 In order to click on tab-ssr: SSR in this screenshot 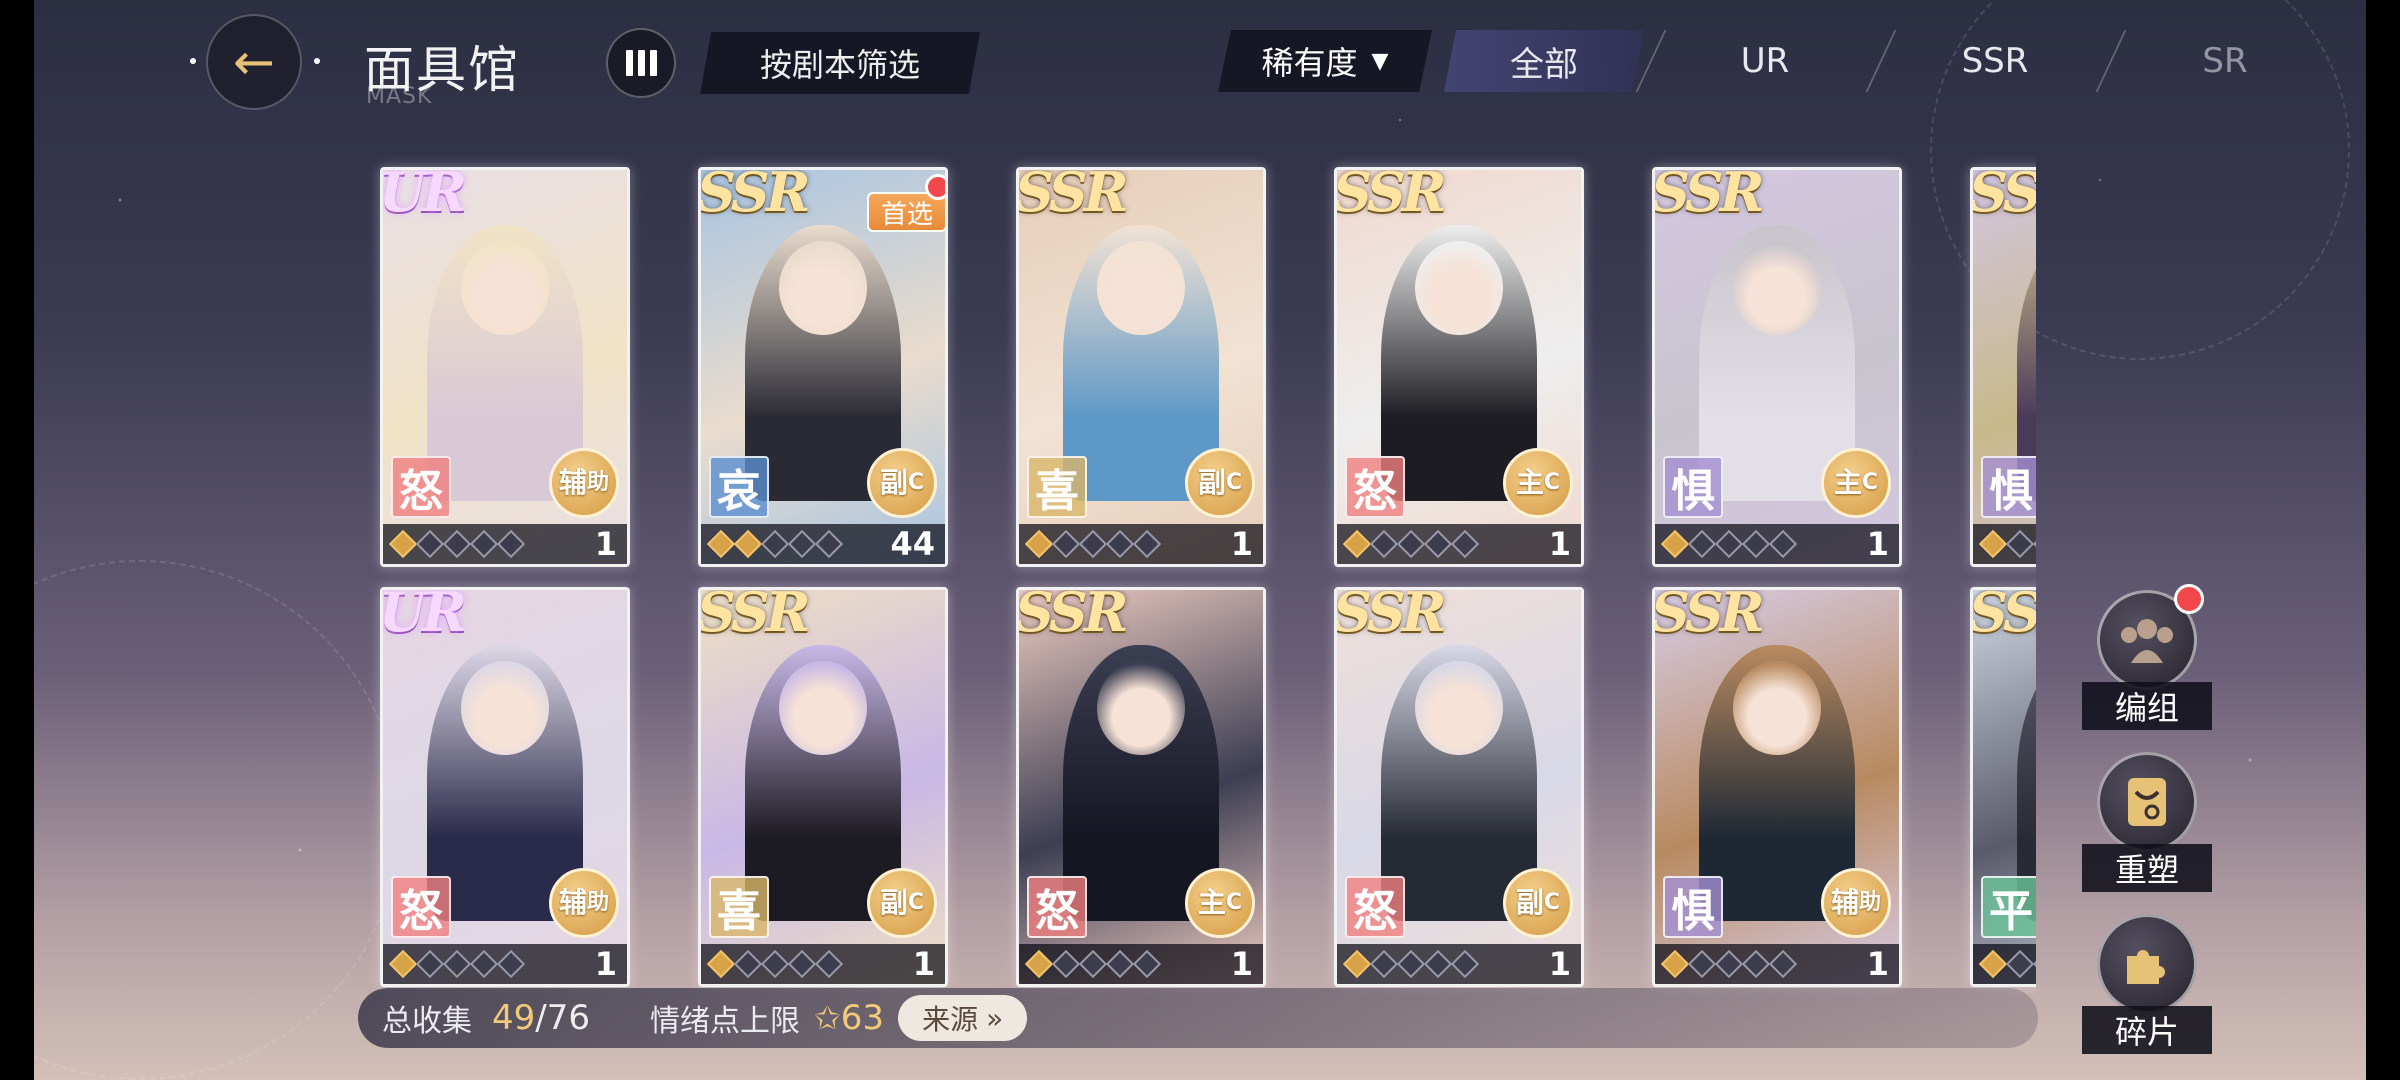, I will do `click(1995, 61)`.